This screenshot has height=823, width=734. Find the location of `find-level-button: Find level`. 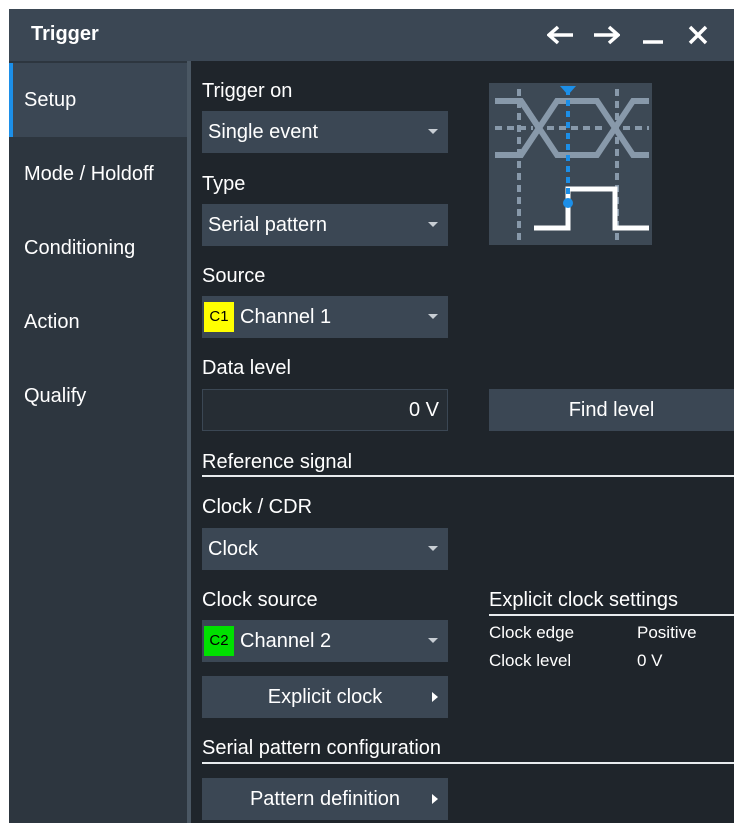

find-level-button: Find level is located at coordinates (611, 410).